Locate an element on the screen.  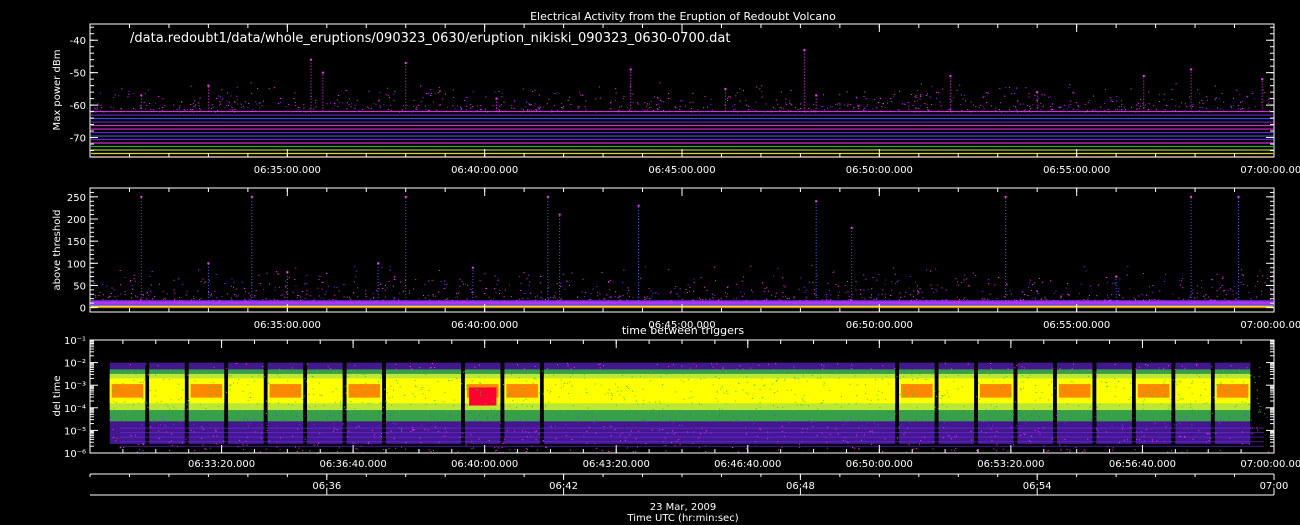
spike-point is located at coordinates (804, 49).